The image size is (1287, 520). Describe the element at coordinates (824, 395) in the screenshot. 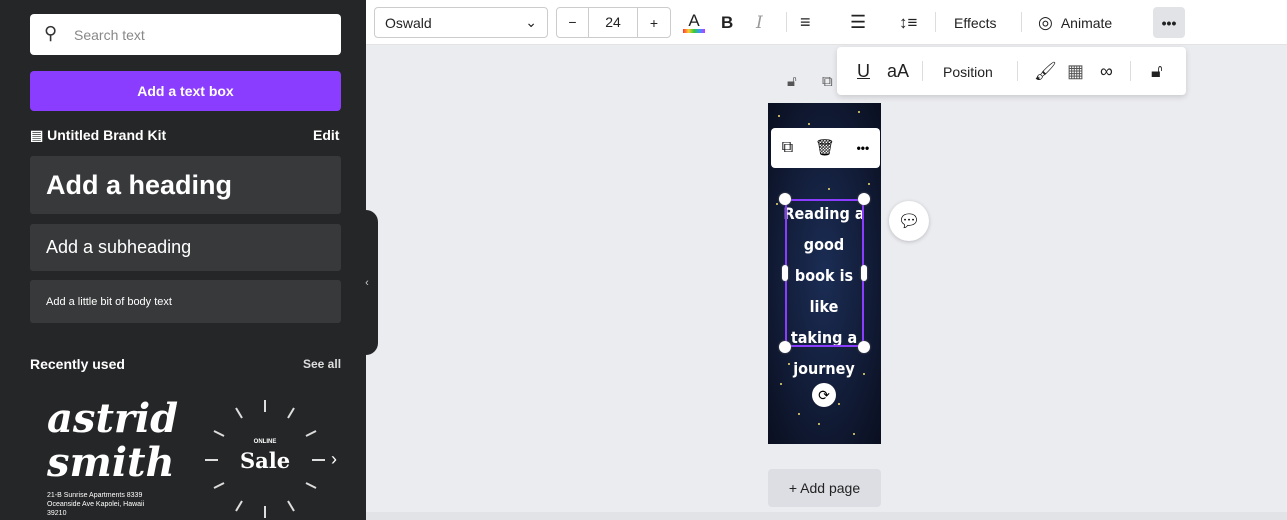

I see `rotate-handle-icon: ⟳` at that location.